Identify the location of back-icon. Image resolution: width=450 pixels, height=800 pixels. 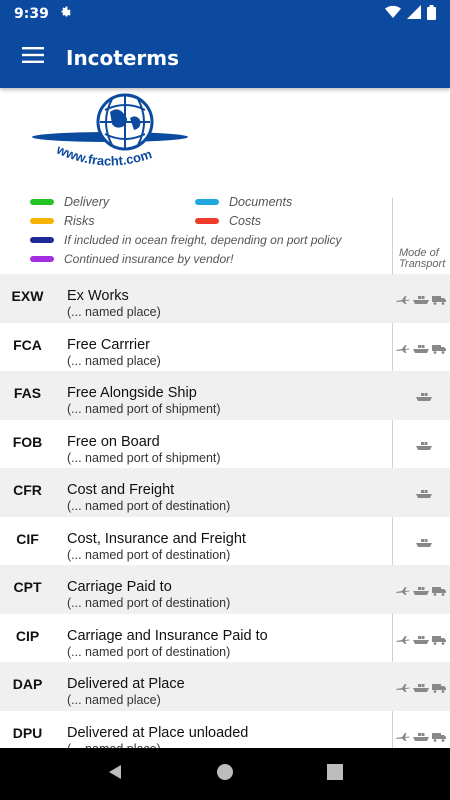
(115, 774).